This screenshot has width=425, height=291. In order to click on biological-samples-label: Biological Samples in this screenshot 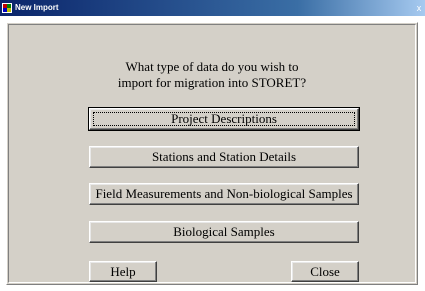, I will do `click(224, 231)`.